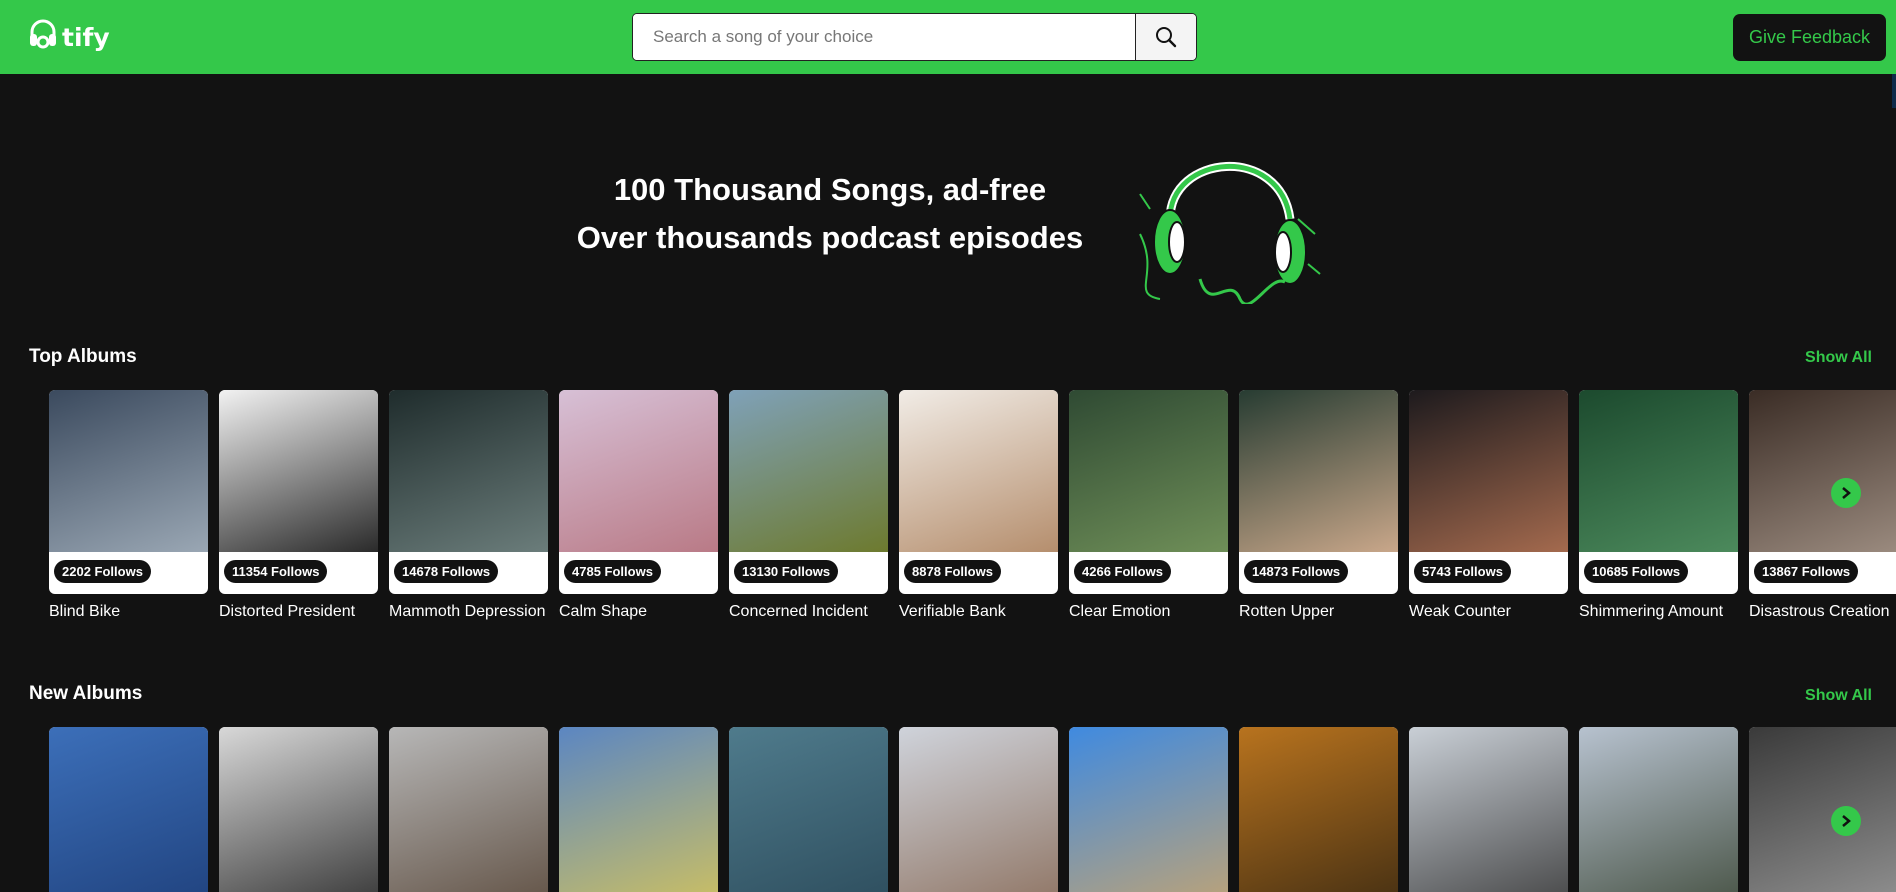  What do you see at coordinates (1822, 612) in the screenshot?
I see `album-title: Disastrous Creation` at bounding box center [1822, 612].